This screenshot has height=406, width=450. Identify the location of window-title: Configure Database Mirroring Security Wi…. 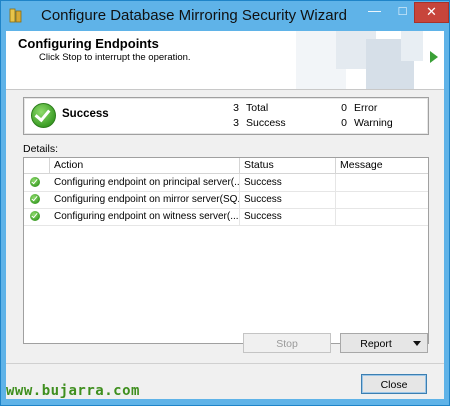
(194, 15).